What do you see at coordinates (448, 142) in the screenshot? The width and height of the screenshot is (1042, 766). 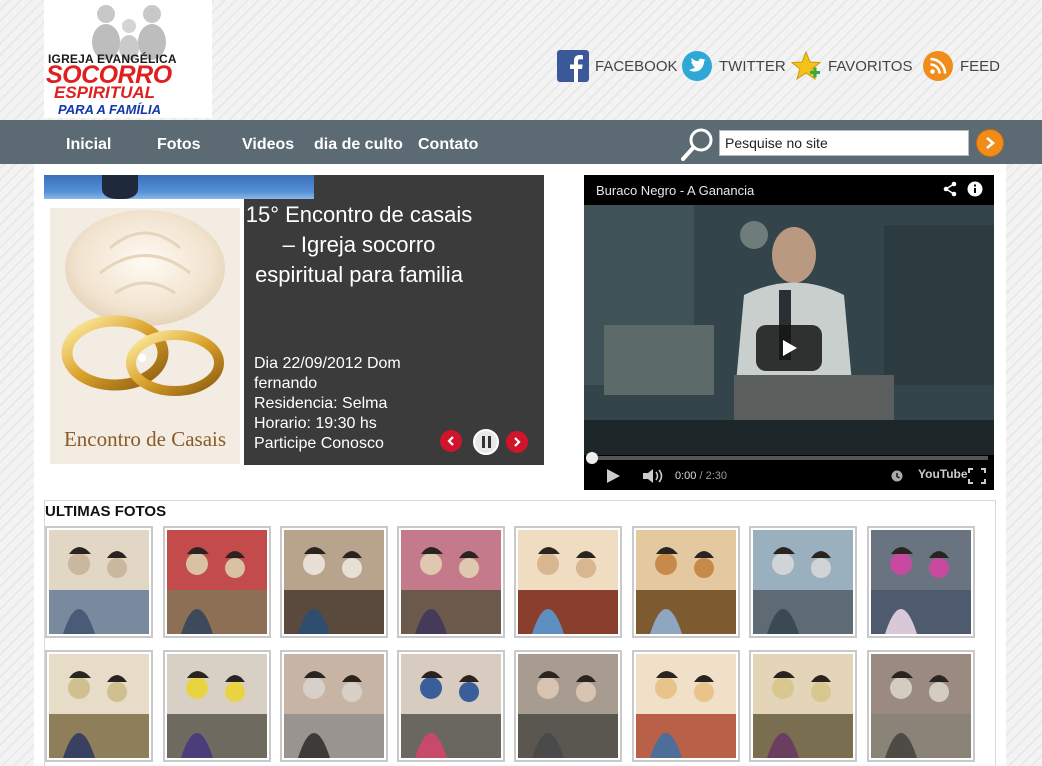 I see `nav-item-contato: Contato` at bounding box center [448, 142].